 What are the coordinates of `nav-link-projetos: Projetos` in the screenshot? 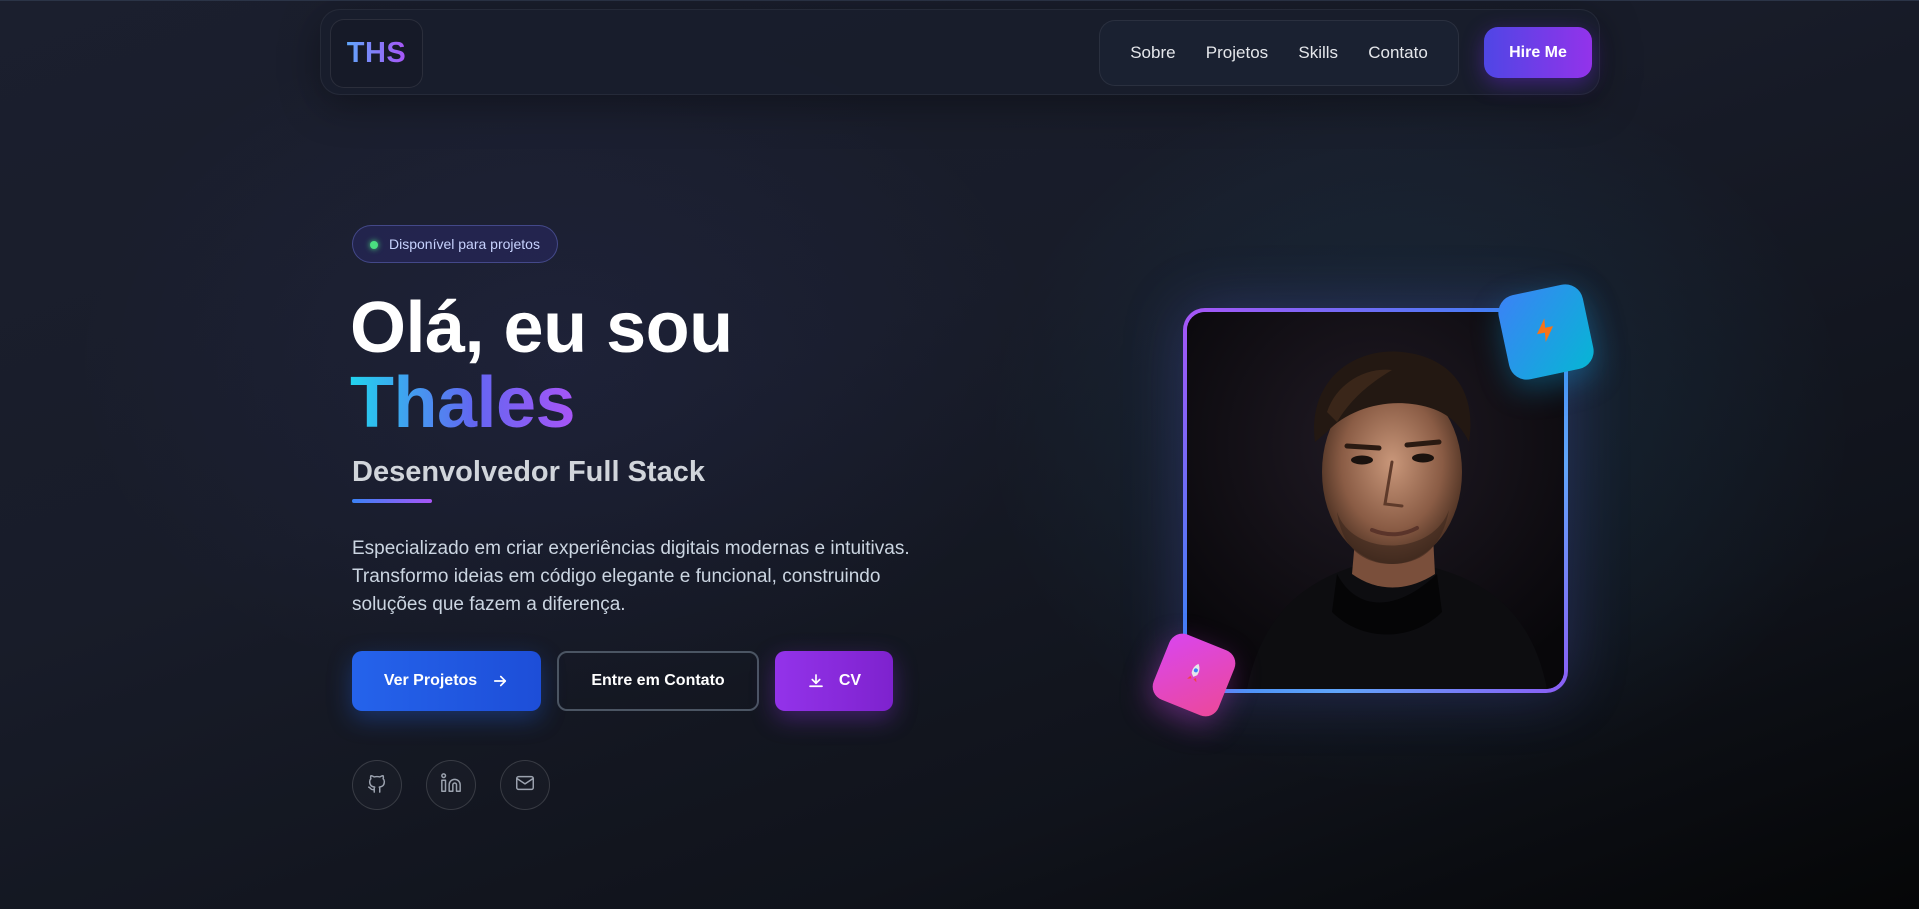 It's located at (1237, 53).